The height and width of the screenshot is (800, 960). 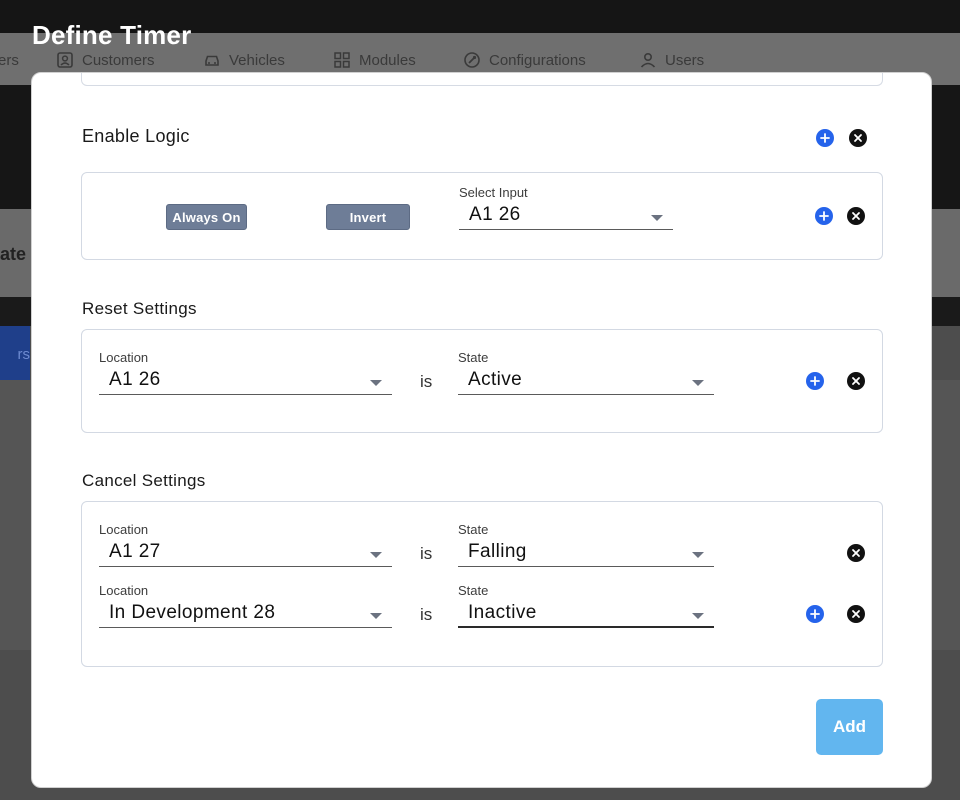 What do you see at coordinates (13, 254) in the screenshot?
I see `background-heading: ate` at bounding box center [13, 254].